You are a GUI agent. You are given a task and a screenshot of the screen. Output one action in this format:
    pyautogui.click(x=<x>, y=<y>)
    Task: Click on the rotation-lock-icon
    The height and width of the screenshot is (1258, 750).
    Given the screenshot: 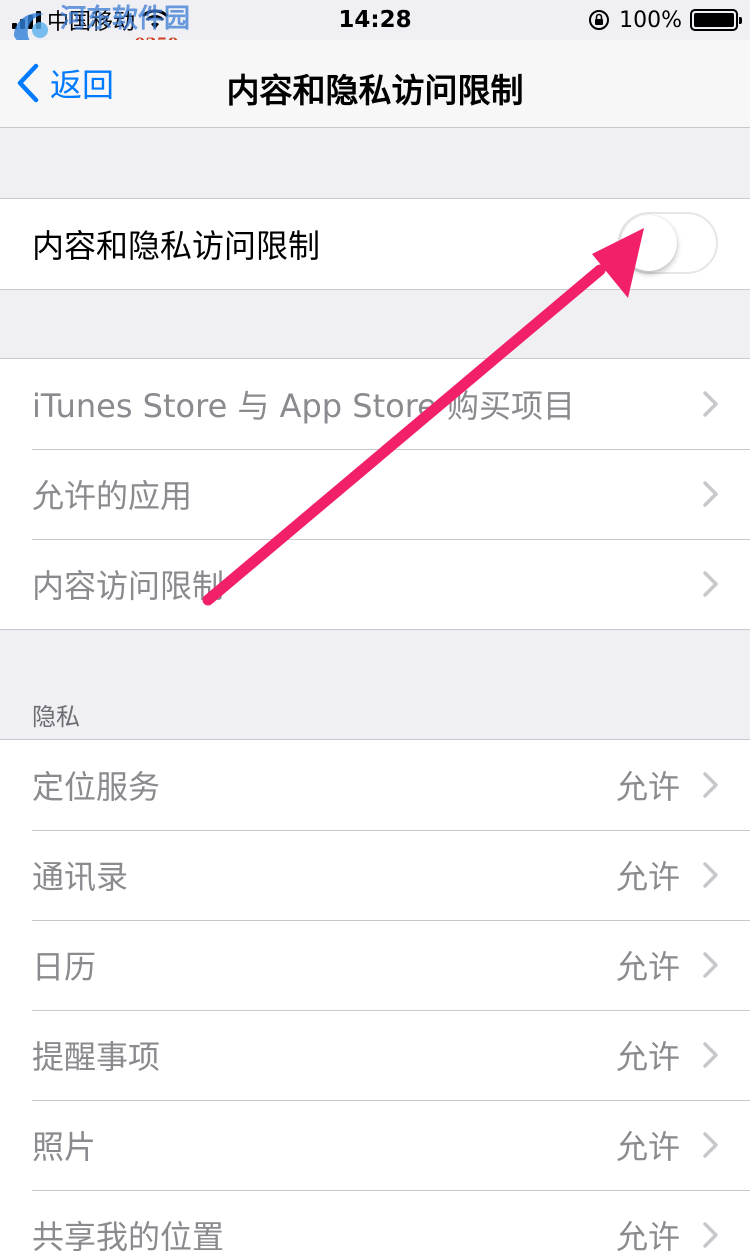 What is the action you would take?
    pyautogui.click(x=599, y=20)
    